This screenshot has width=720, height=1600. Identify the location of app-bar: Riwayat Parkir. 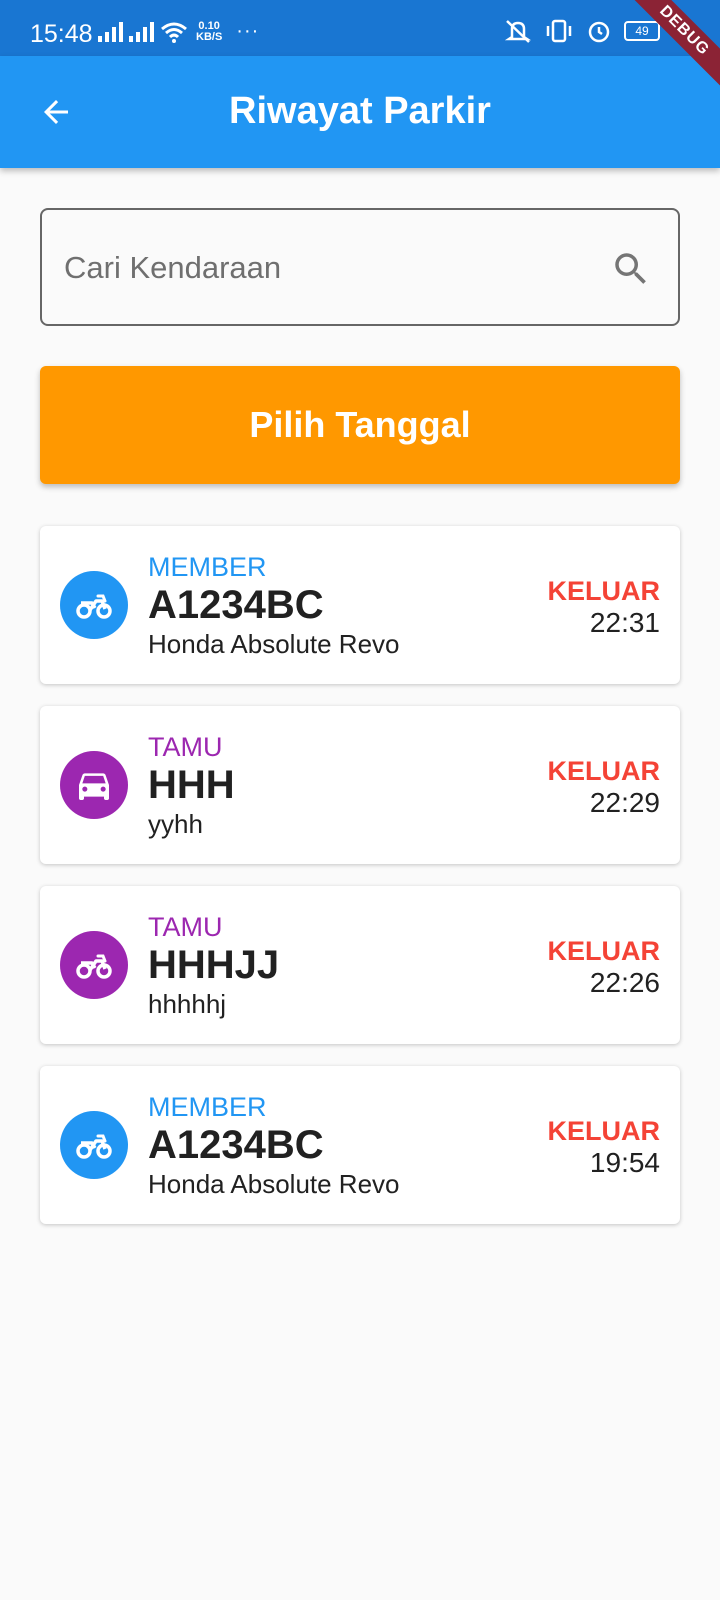
(360, 112).